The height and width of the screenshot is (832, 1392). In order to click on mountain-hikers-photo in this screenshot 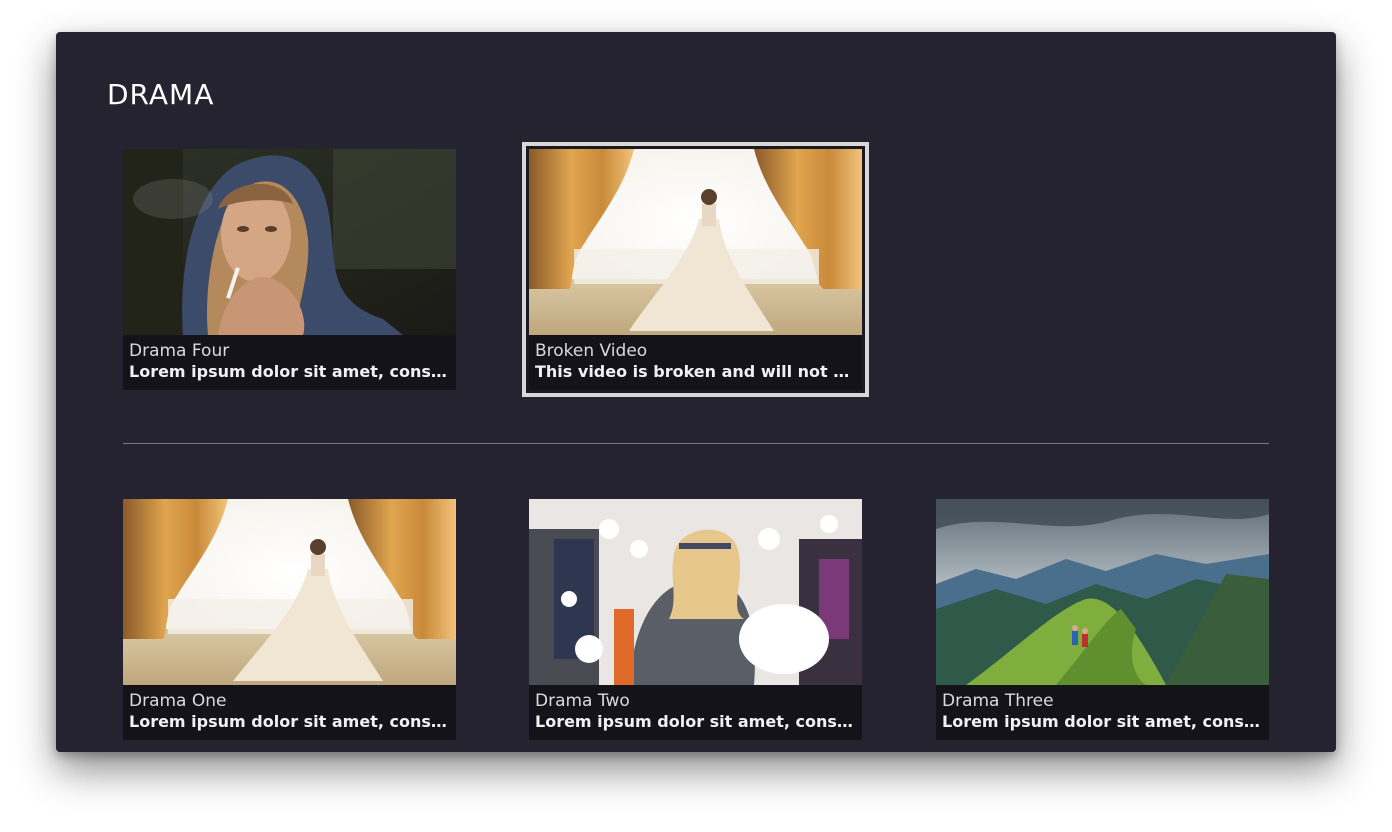, I will do `click(1102, 592)`.